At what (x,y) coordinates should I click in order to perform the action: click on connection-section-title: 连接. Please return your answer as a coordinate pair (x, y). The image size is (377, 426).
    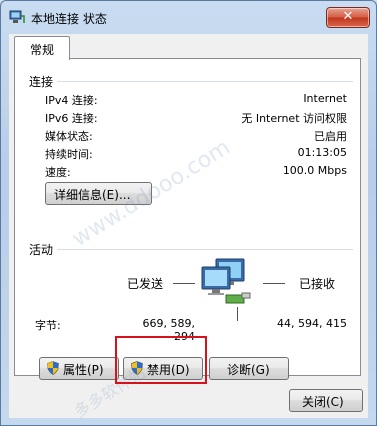
    Looking at the image, I should click on (41, 82).